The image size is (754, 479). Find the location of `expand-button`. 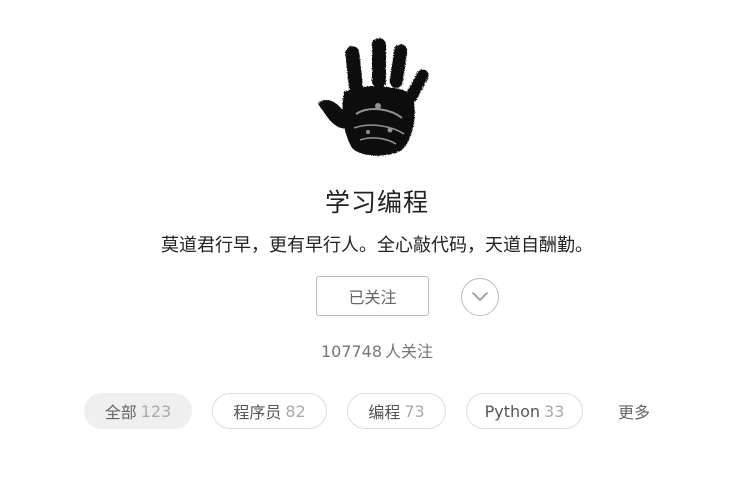

expand-button is located at coordinates (480, 297).